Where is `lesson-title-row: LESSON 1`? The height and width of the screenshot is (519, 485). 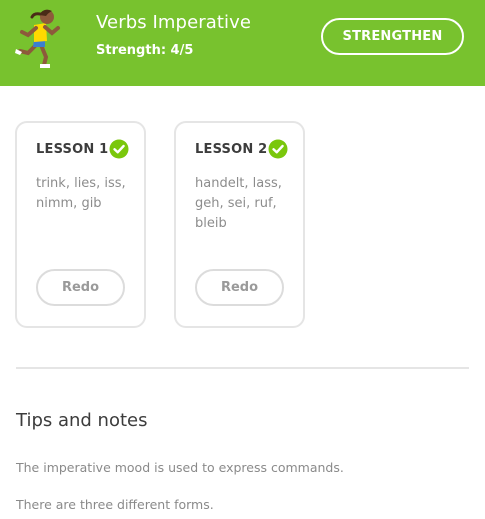
lesson-title-row: LESSON 1 is located at coordinates (82, 149).